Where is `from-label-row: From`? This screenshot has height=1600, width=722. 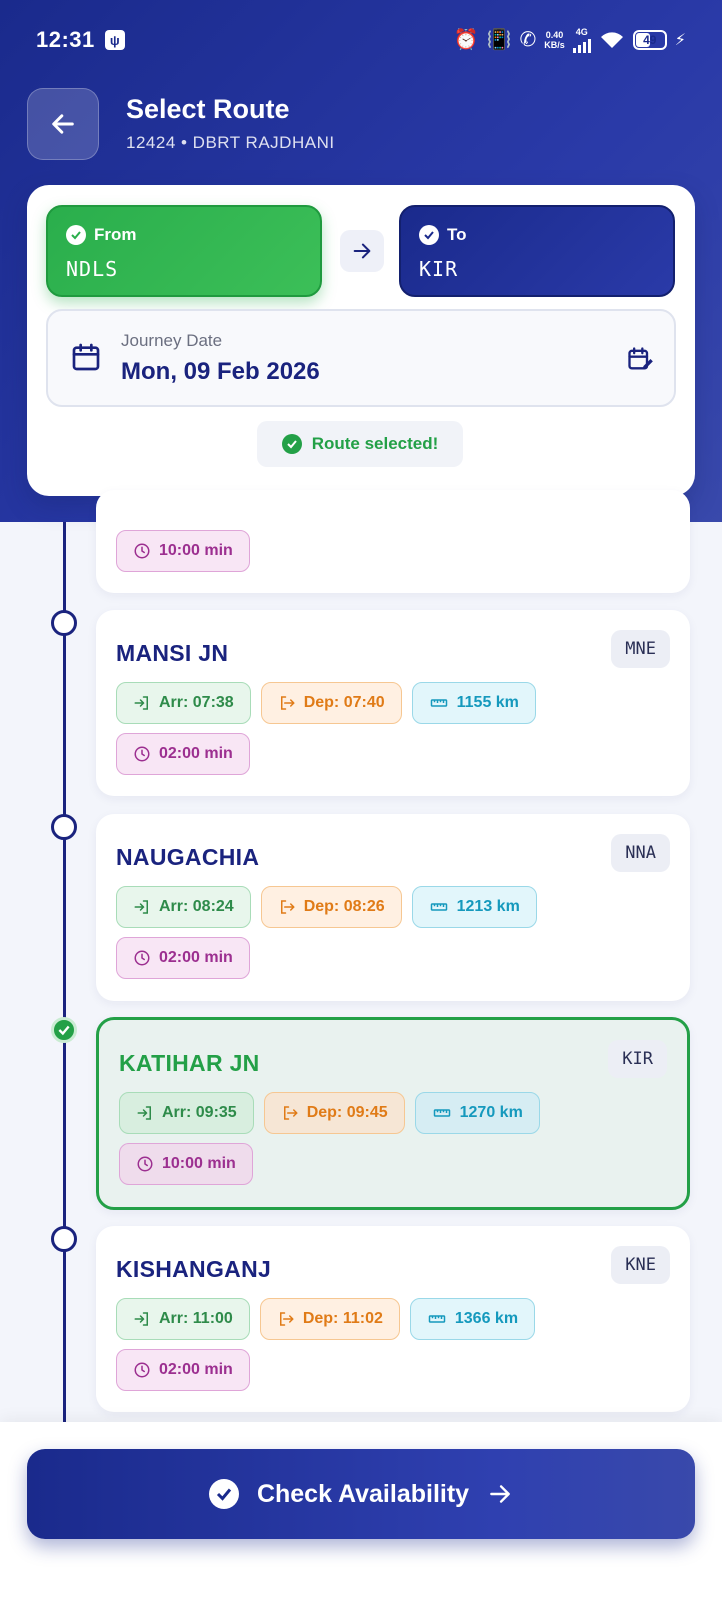 from-label-row: From is located at coordinates (101, 235).